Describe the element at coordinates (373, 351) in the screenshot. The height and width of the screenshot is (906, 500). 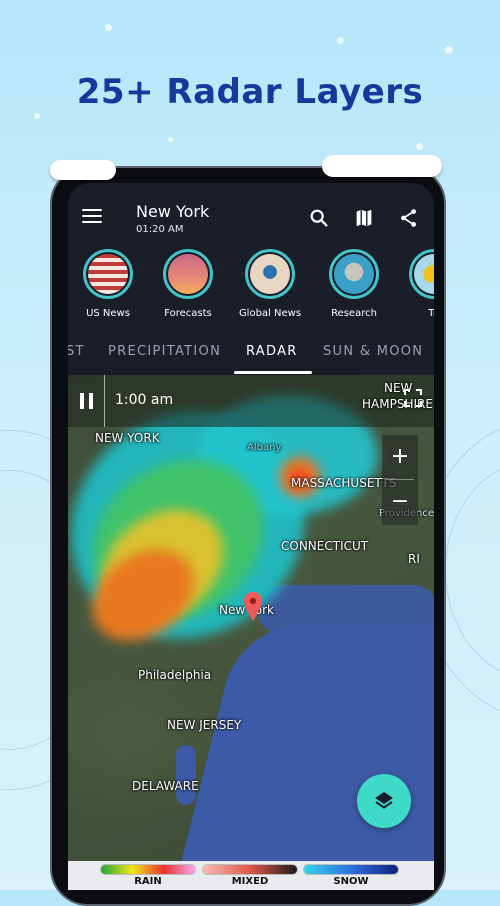
I see `tab-sun-moon: SUN & MOON` at that location.